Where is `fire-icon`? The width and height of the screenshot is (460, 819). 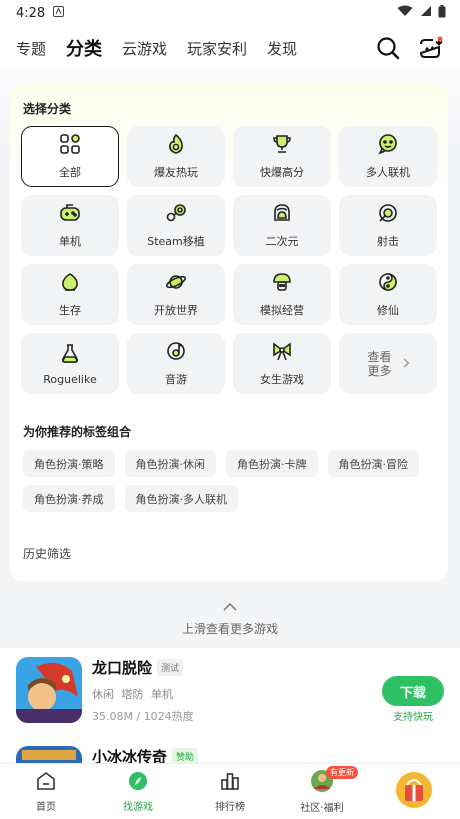 fire-icon is located at coordinates (176, 145).